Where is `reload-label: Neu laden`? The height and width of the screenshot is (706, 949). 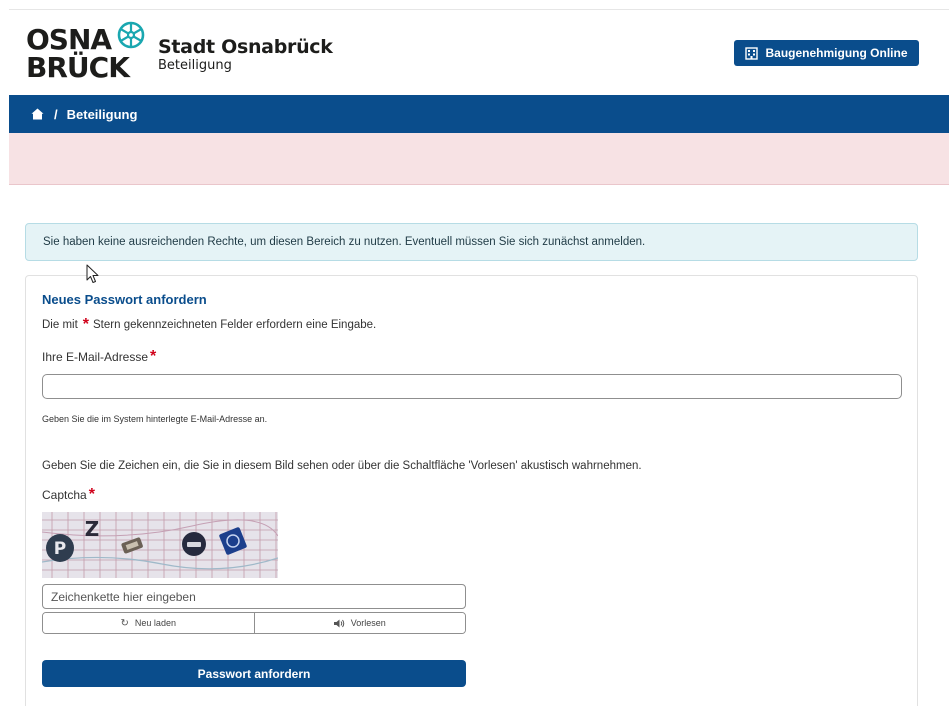
reload-label: Neu laden is located at coordinates (155, 623).